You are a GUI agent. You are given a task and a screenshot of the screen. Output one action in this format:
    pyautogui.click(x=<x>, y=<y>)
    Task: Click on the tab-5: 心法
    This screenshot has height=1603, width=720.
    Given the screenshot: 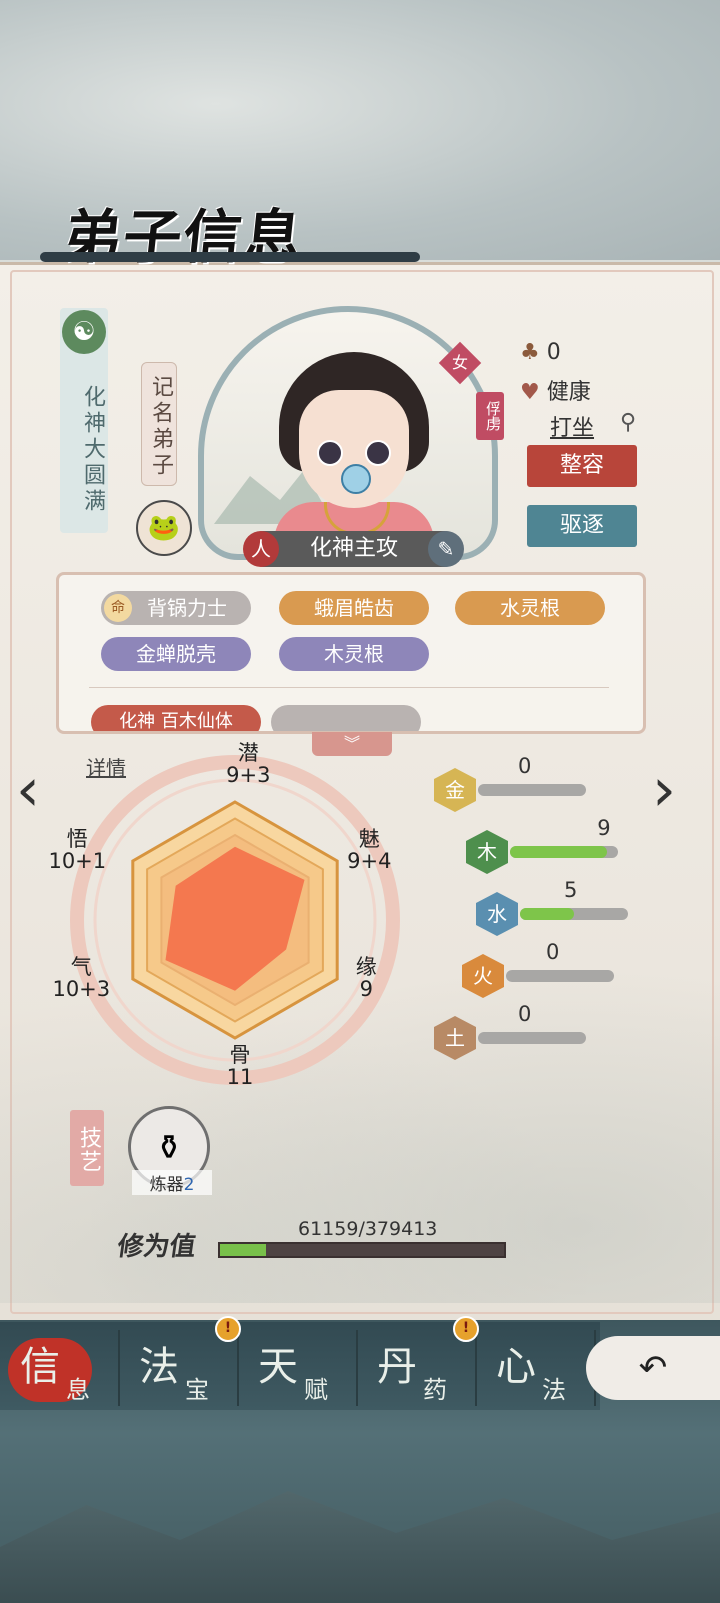 What is the action you would take?
    pyautogui.click(x=536, y=1368)
    